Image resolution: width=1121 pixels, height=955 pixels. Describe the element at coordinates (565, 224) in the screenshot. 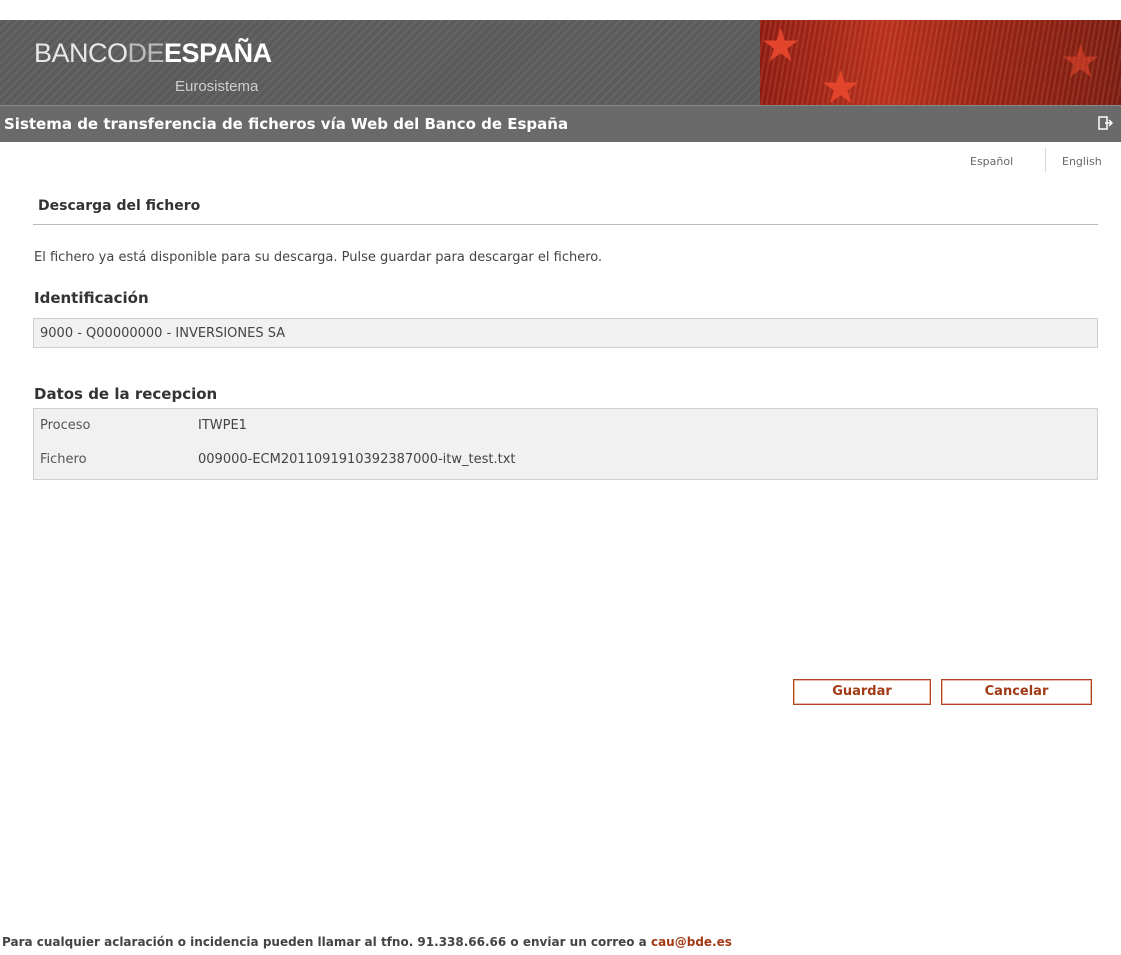

I see `title-divider` at that location.